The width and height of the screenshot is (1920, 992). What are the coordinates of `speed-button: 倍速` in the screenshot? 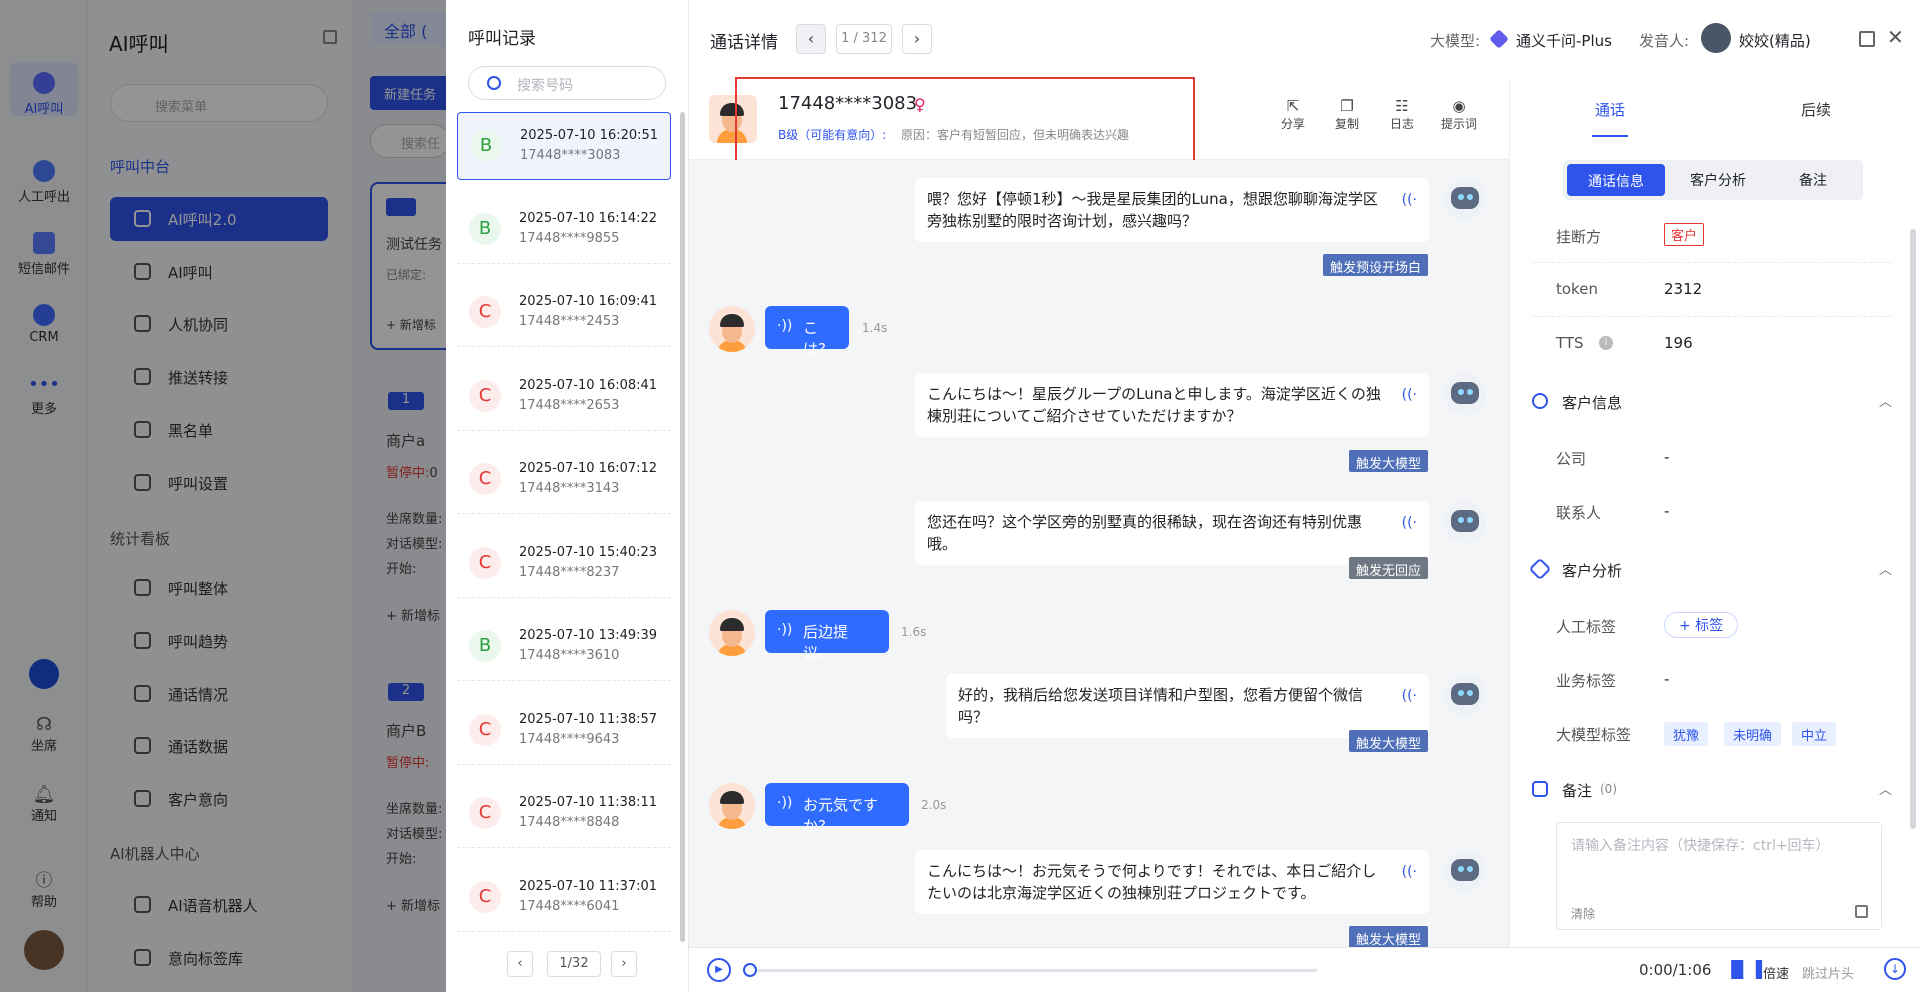 It's located at (1776, 972).